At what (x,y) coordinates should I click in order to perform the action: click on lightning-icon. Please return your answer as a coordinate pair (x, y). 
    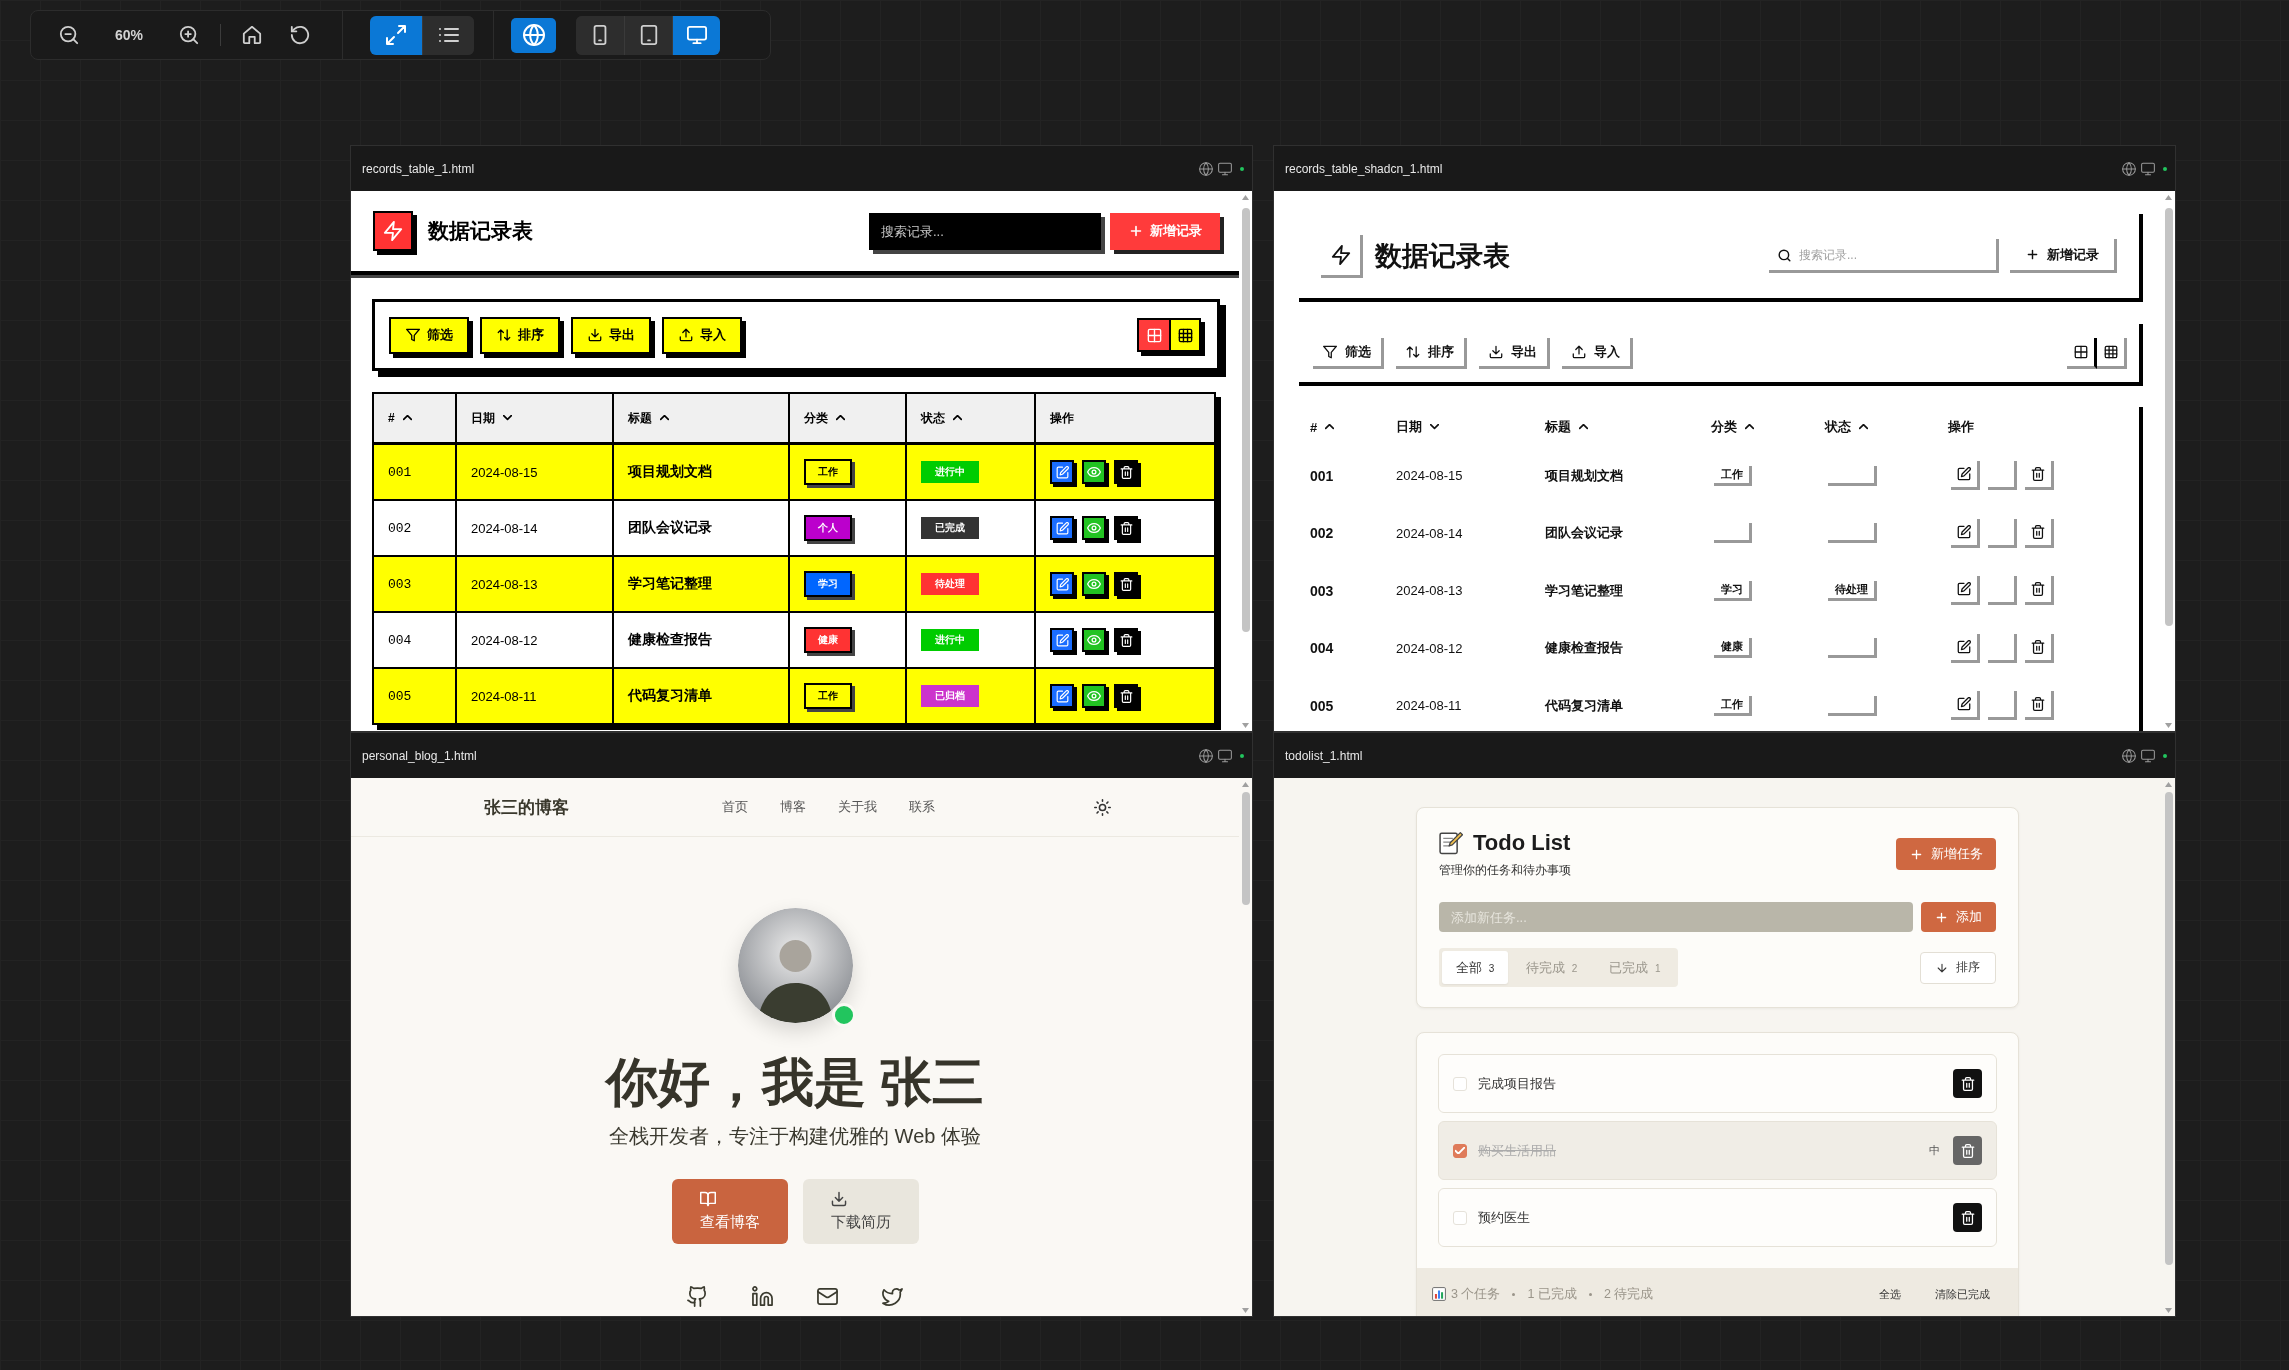
    Looking at the image, I should click on (1342, 256).